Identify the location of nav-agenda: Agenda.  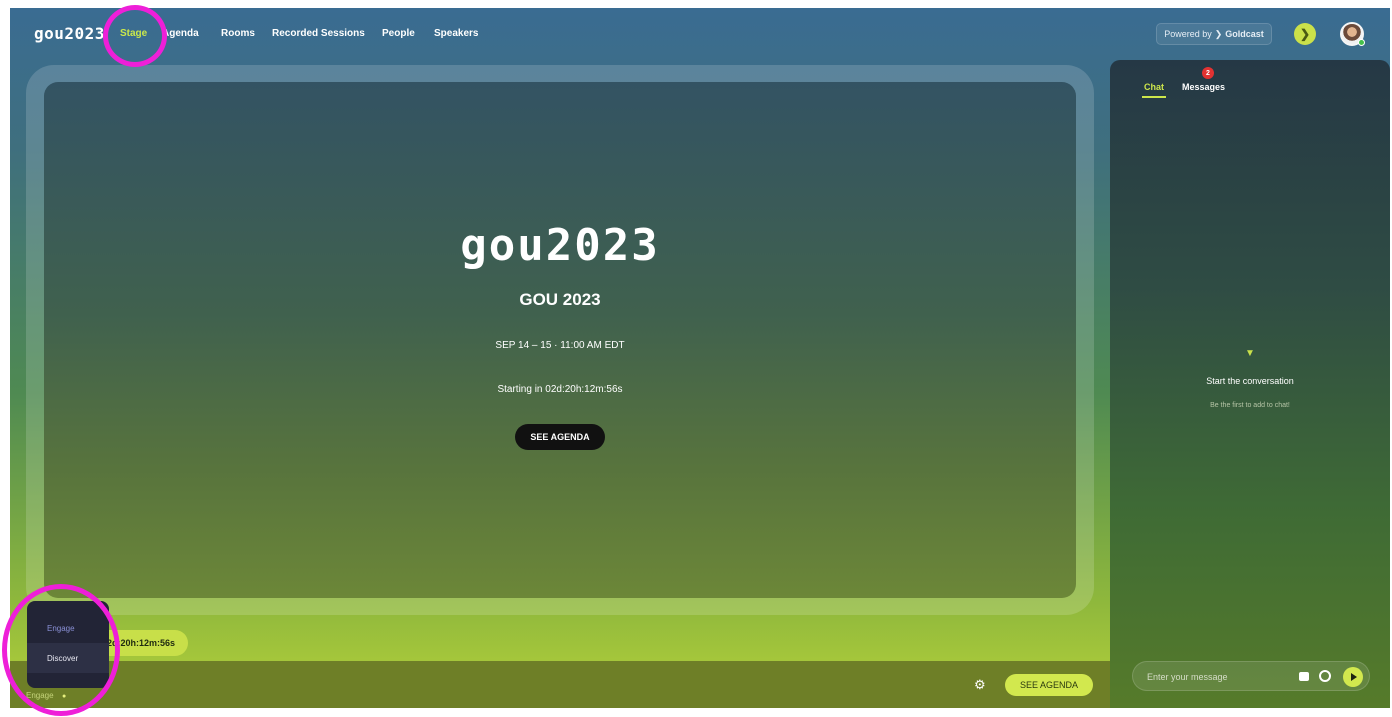
(180, 33).